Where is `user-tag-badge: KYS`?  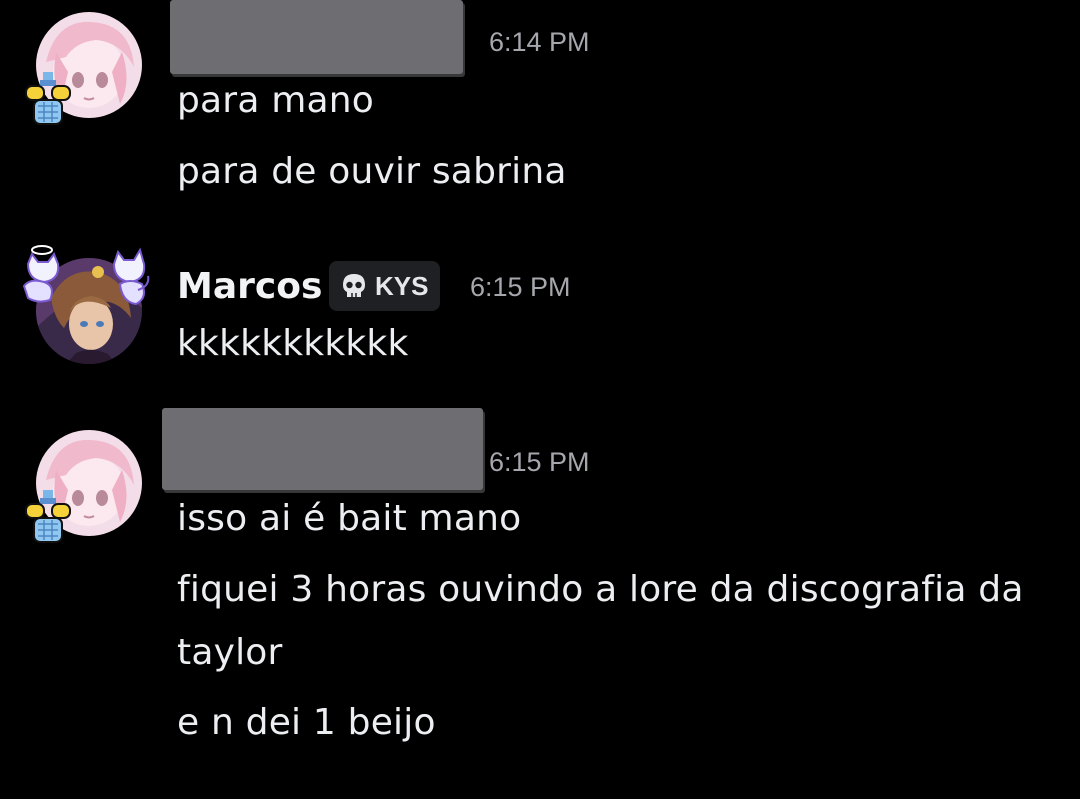
user-tag-badge: KYS is located at coordinates (385, 286).